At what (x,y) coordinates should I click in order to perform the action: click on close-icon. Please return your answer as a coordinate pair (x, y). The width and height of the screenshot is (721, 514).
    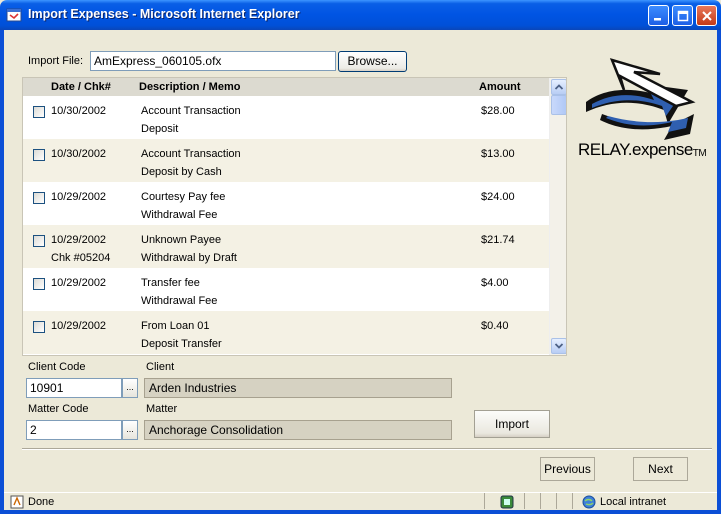
    Looking at the image, I should click on (707, 16).